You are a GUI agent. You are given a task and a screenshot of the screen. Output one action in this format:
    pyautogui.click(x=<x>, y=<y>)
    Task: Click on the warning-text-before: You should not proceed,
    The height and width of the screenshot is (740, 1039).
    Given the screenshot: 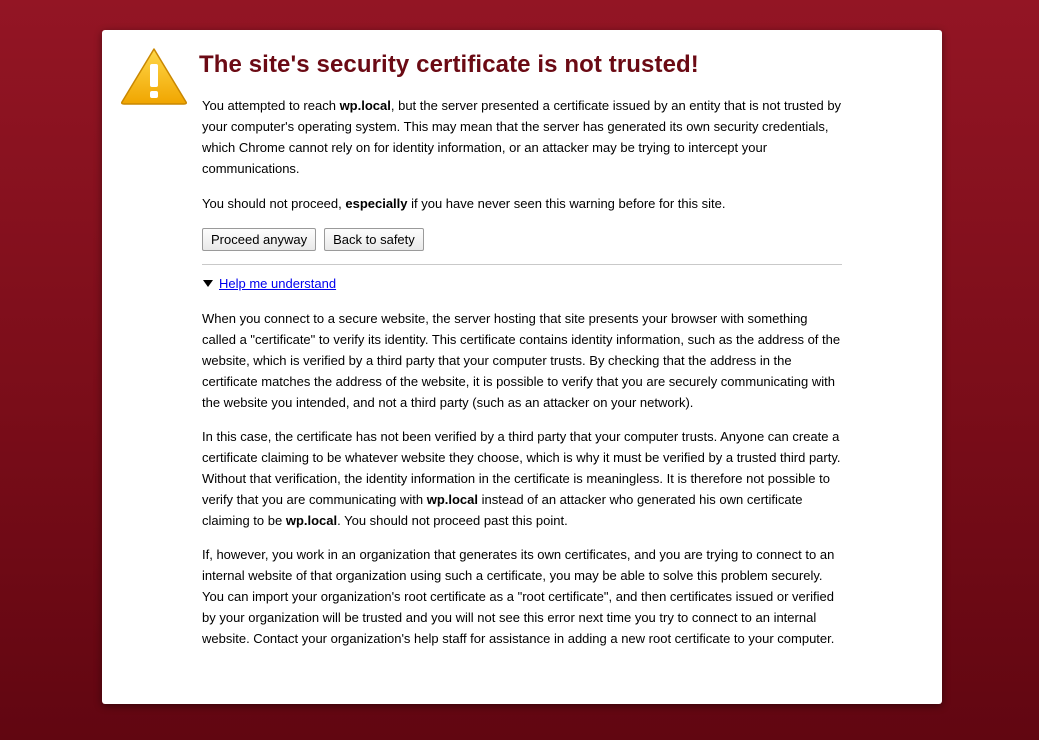 What is the action you would take?
    pyautogui.click(x=274, y=203)
    